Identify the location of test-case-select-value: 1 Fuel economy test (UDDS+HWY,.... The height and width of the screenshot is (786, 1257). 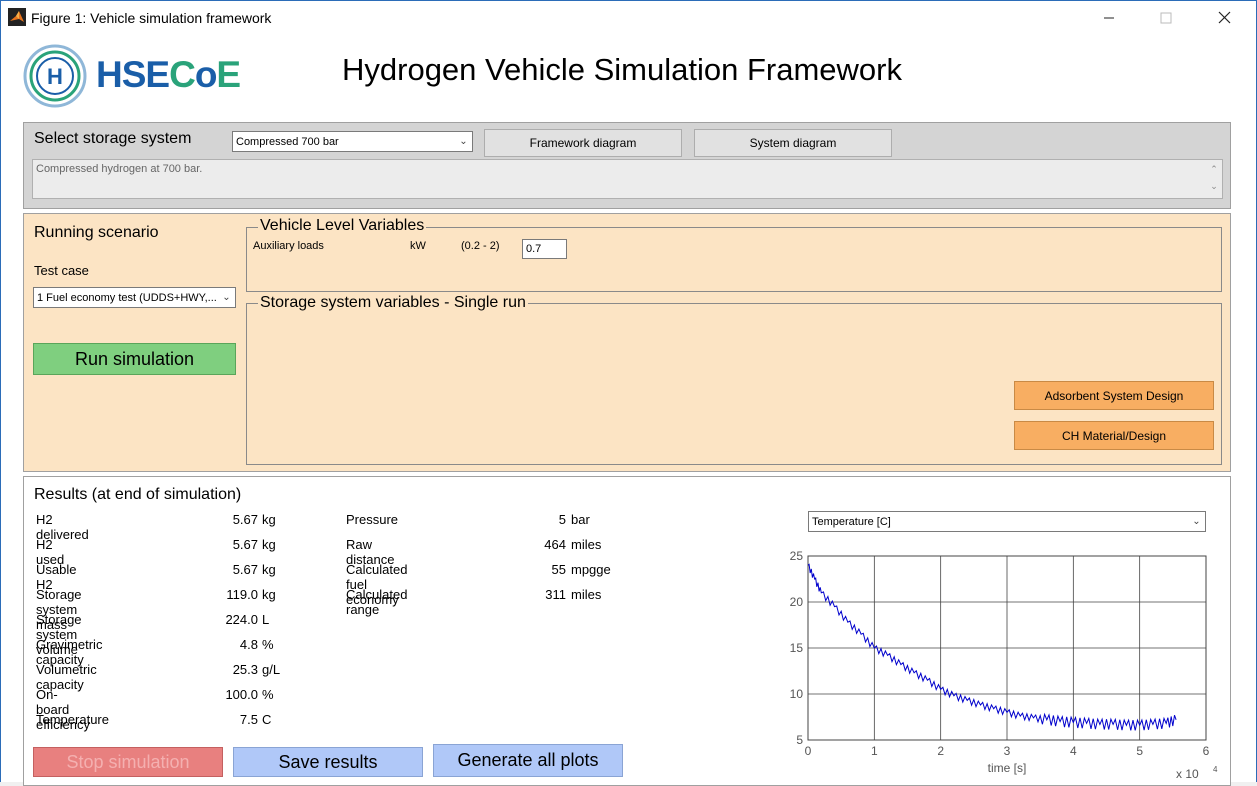
(127, 297).